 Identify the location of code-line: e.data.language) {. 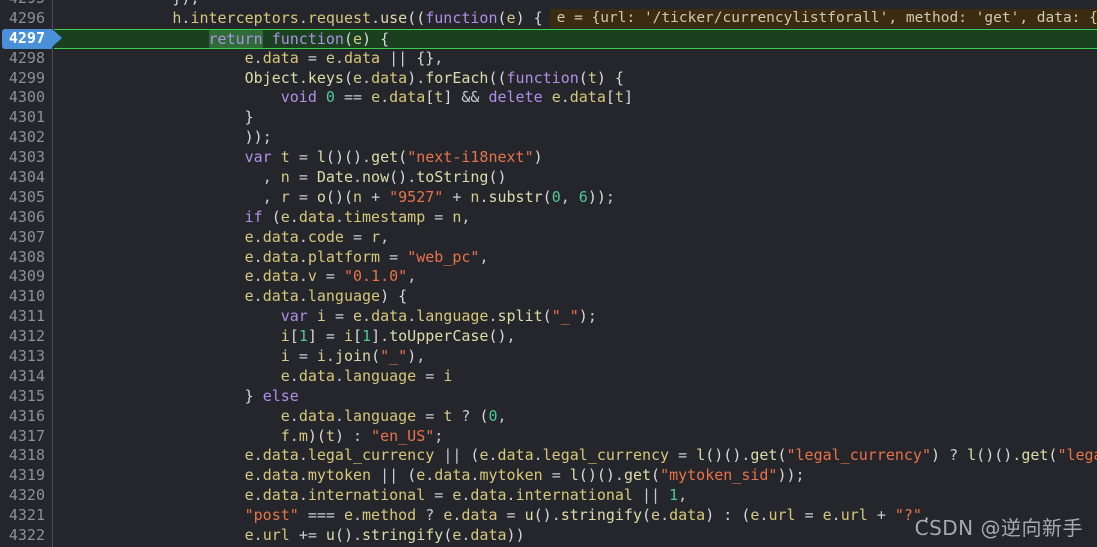
(575, 297).